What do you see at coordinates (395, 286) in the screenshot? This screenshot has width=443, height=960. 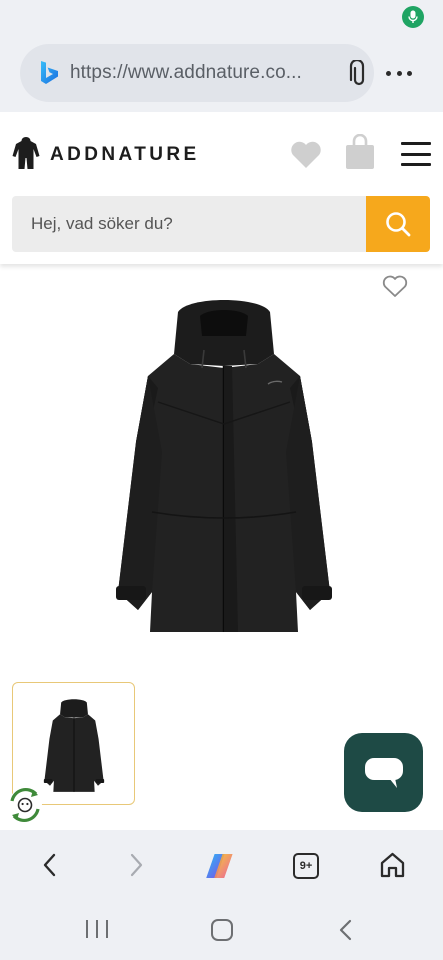 I see `heart-outline-icon` at bounding box center [395, 286].